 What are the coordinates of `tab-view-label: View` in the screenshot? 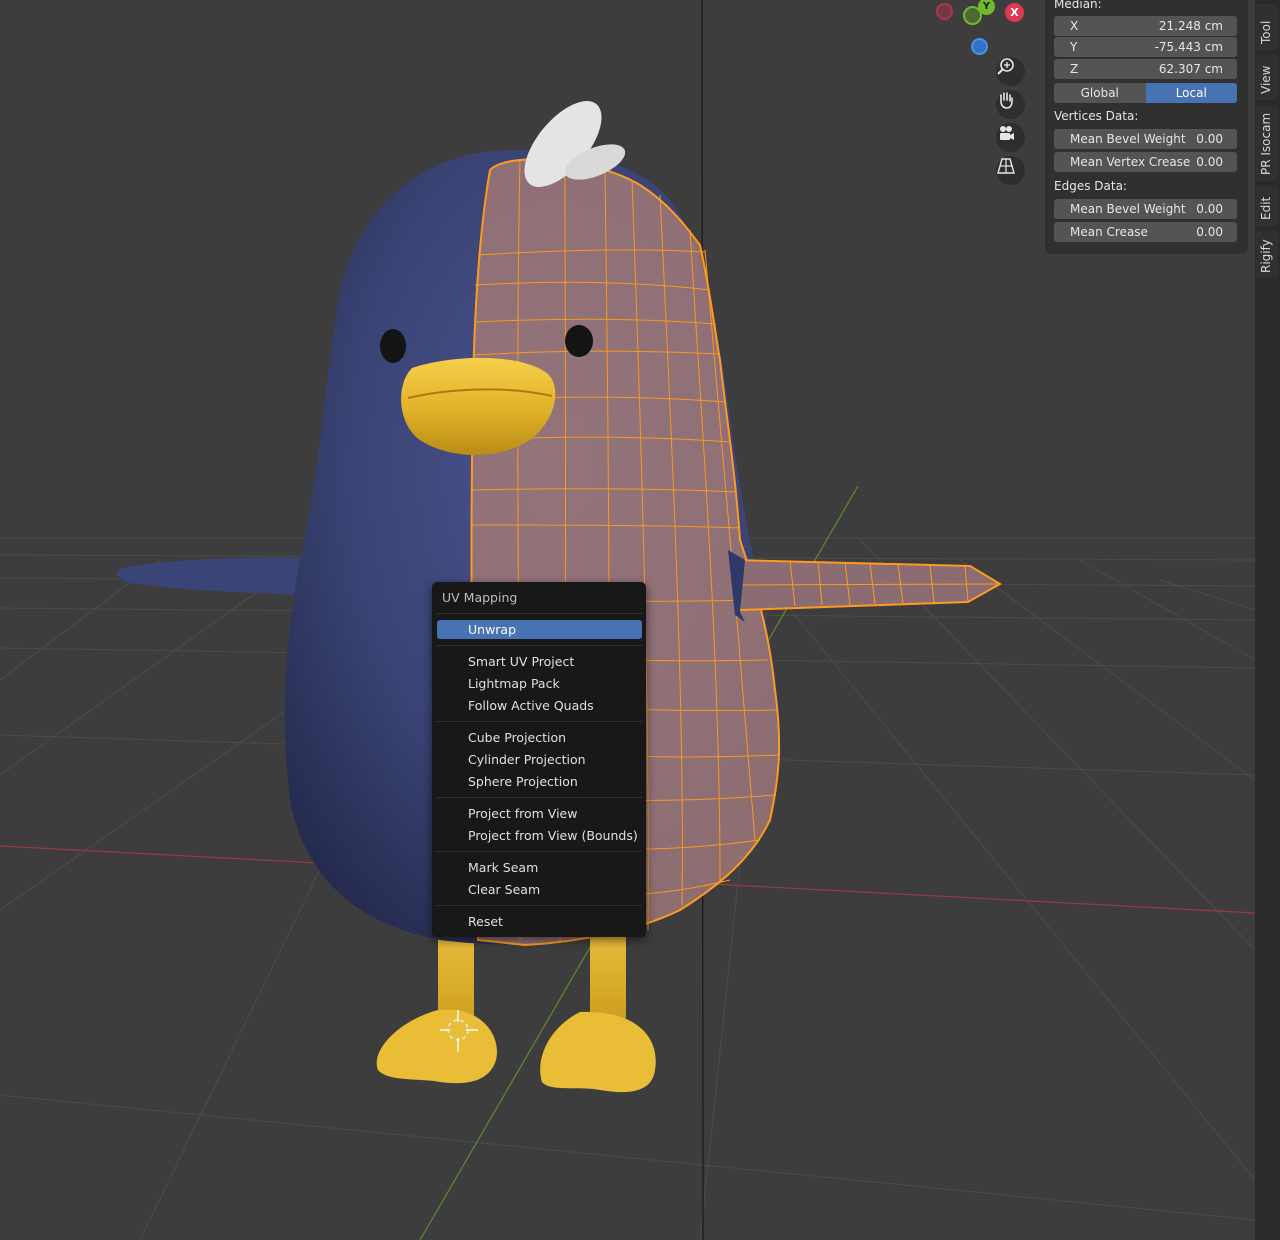 It's located at (1266, 79).